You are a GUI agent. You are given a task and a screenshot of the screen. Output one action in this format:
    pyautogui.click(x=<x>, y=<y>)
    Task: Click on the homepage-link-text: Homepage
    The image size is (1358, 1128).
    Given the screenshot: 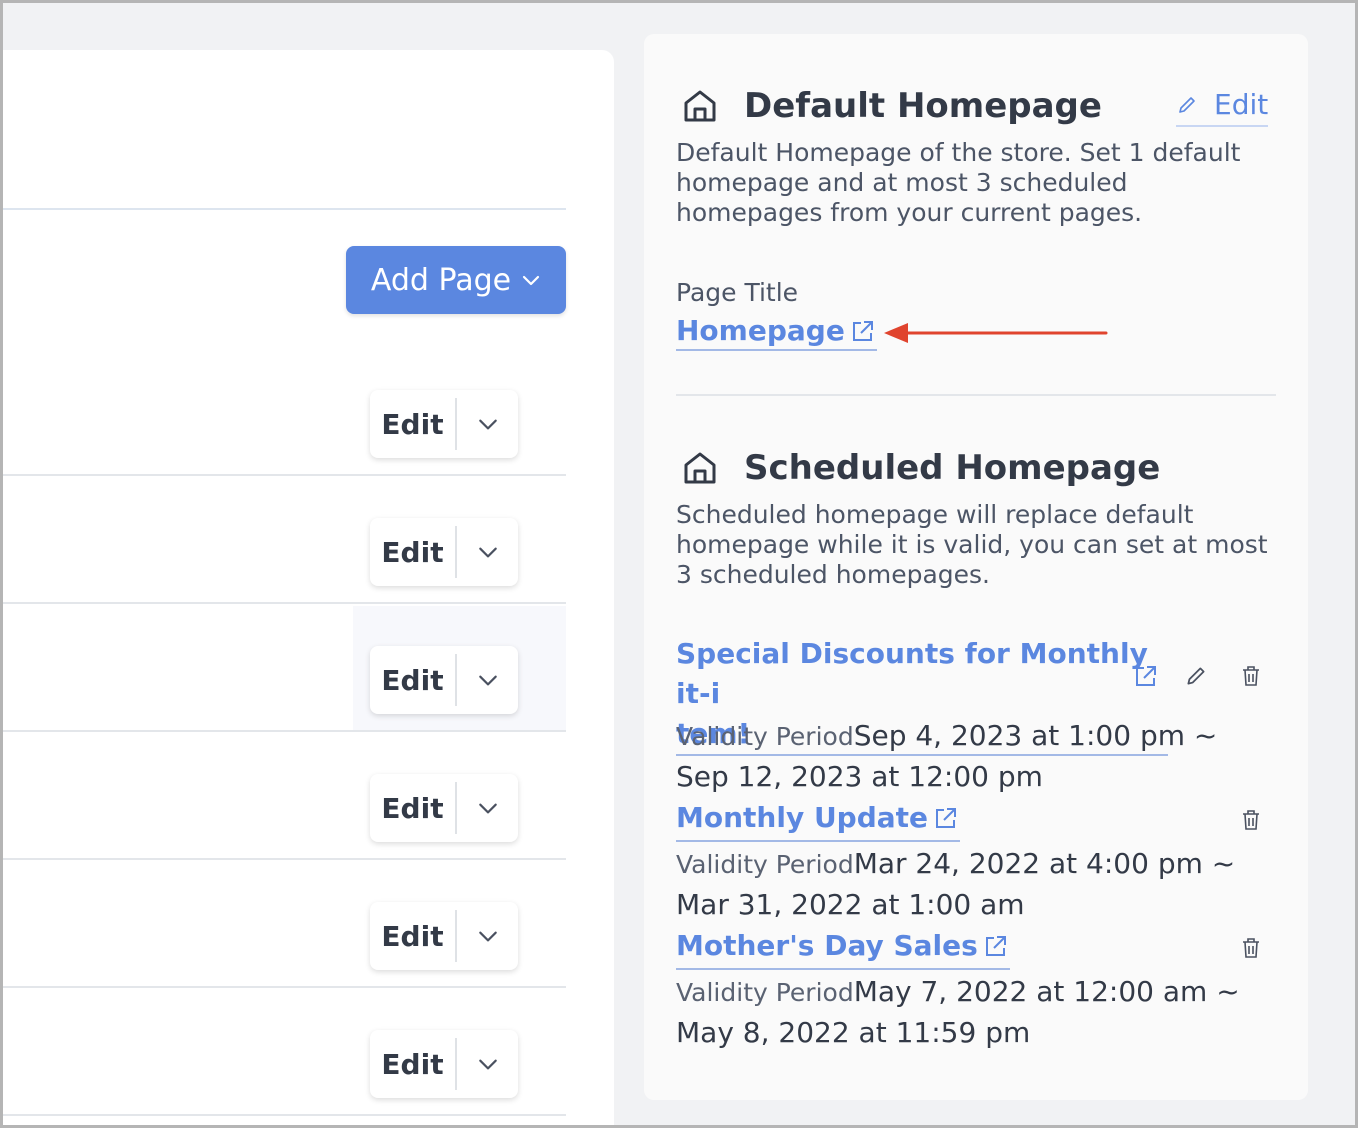 What is the action you would take?
    pyautogui.click(x=760, y=330)
    